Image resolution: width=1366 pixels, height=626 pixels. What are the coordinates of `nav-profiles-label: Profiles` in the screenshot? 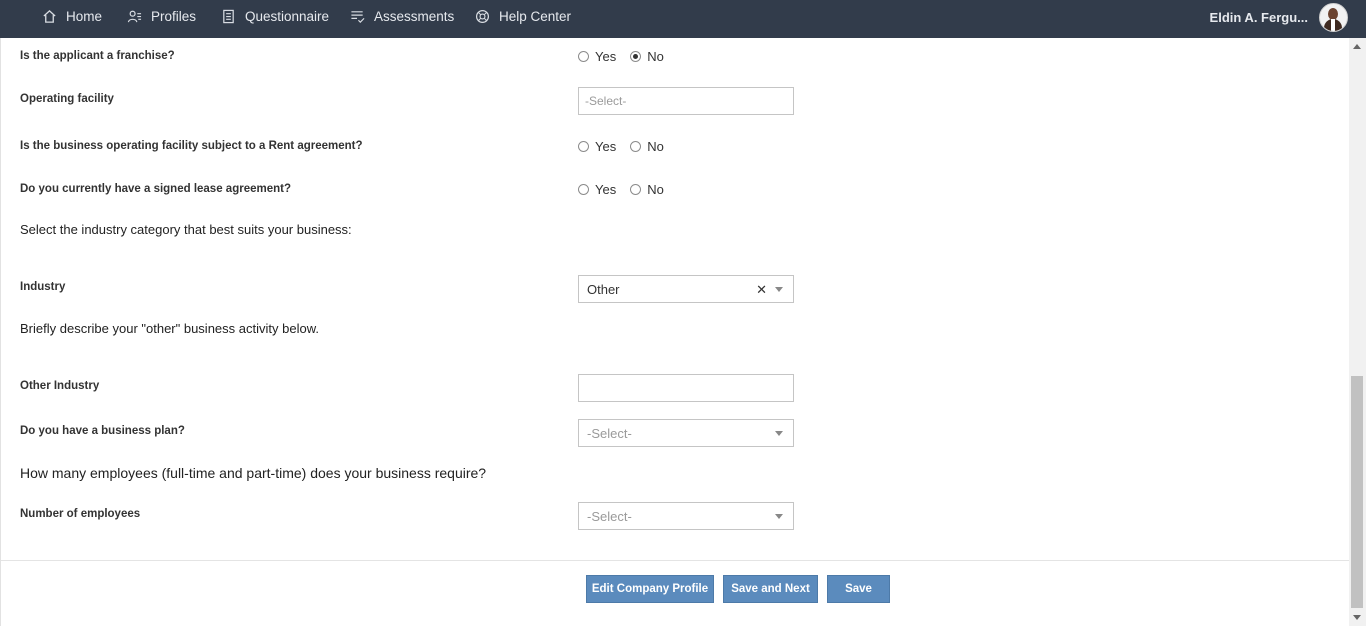 It's located at (174, 16).